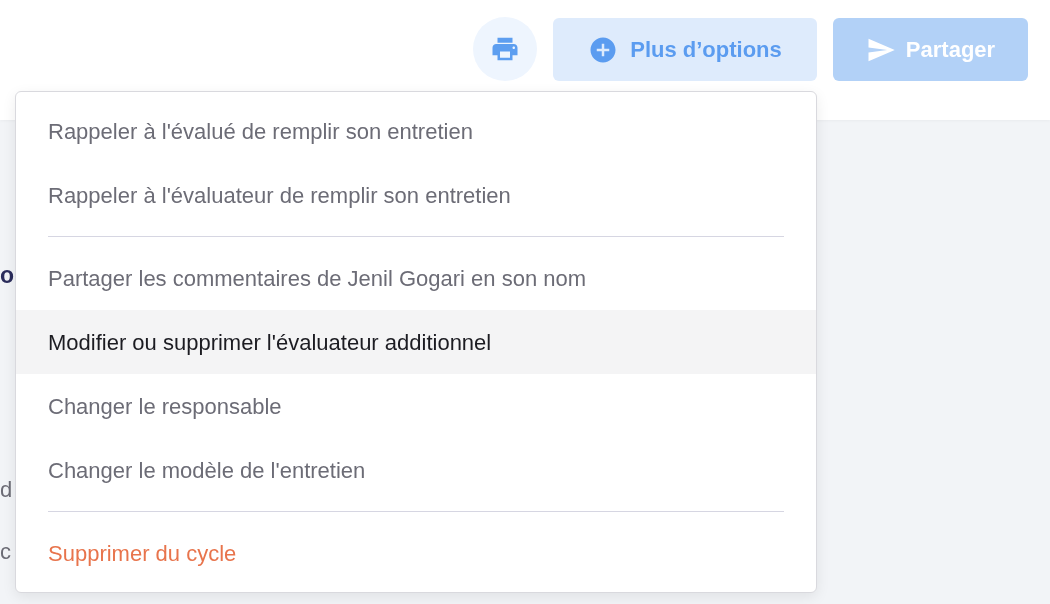 This screenshot has height=604, width=1050. Describe the element at coordinates (416, 195) in the screenshot. I see `menu-item: Rappeler à l'évaluateur de remplir son entretien` at that location.